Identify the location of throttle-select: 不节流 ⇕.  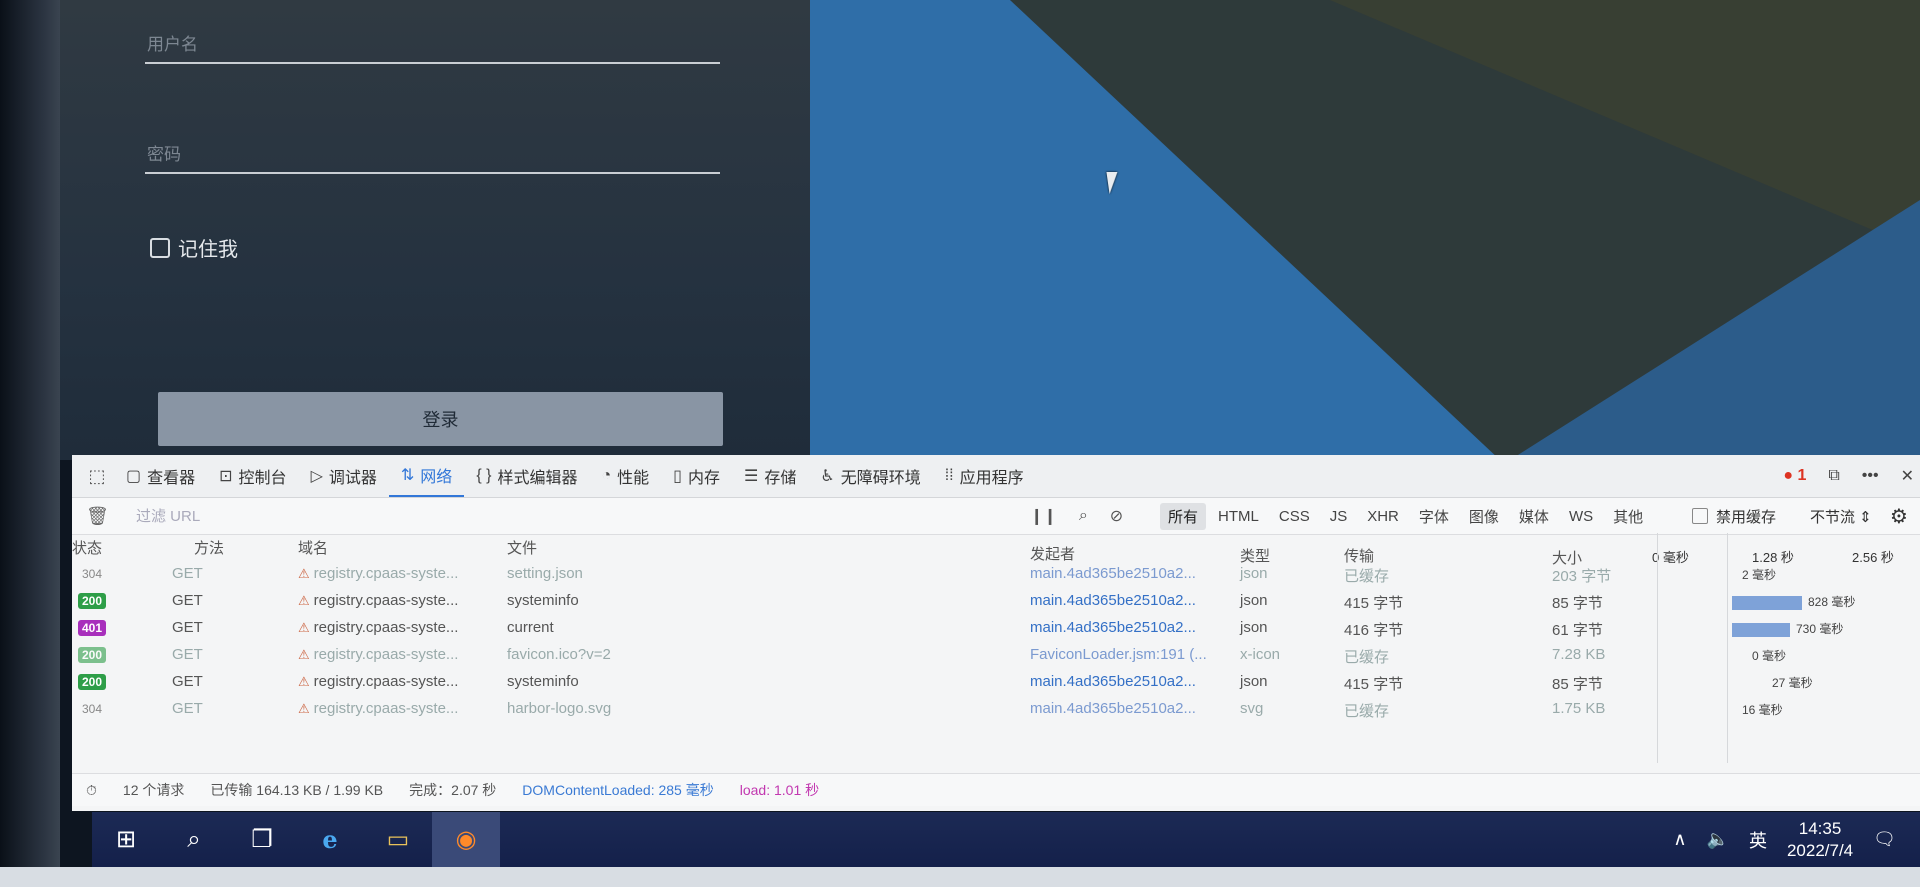
(1841, 516).